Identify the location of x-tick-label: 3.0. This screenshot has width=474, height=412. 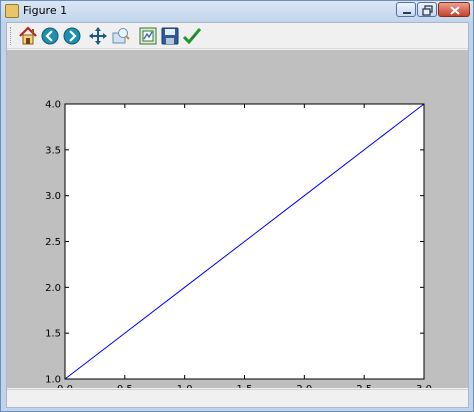
(424, 386).